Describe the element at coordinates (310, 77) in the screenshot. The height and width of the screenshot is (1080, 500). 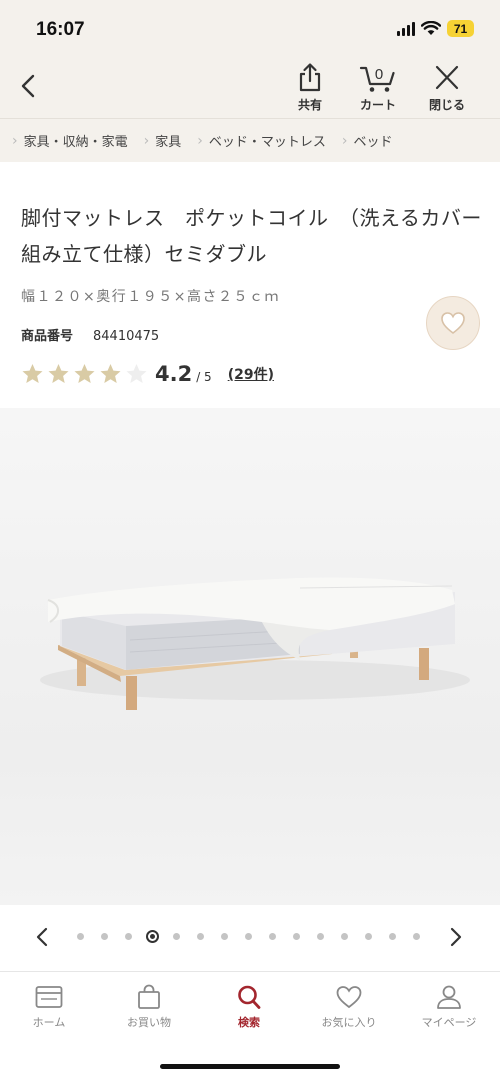
I see `share-icon` at that location.